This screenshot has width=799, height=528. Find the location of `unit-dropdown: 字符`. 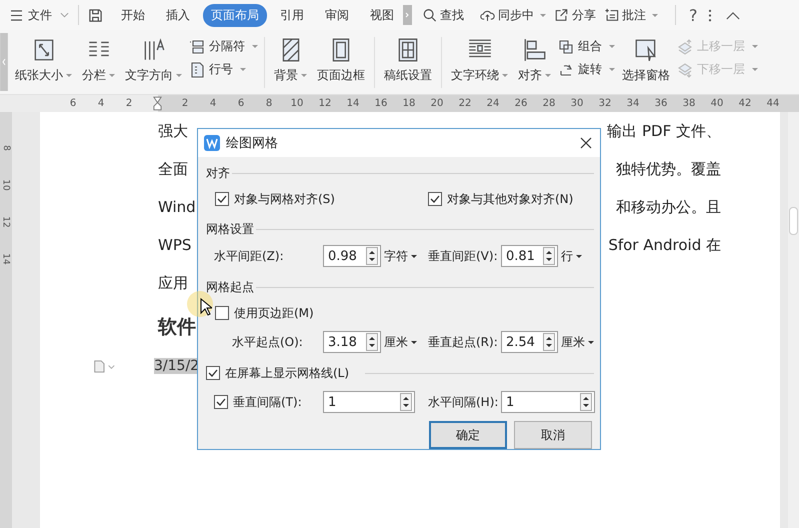

unit-dropdown: 字符 is located at coordinates (404, 256).